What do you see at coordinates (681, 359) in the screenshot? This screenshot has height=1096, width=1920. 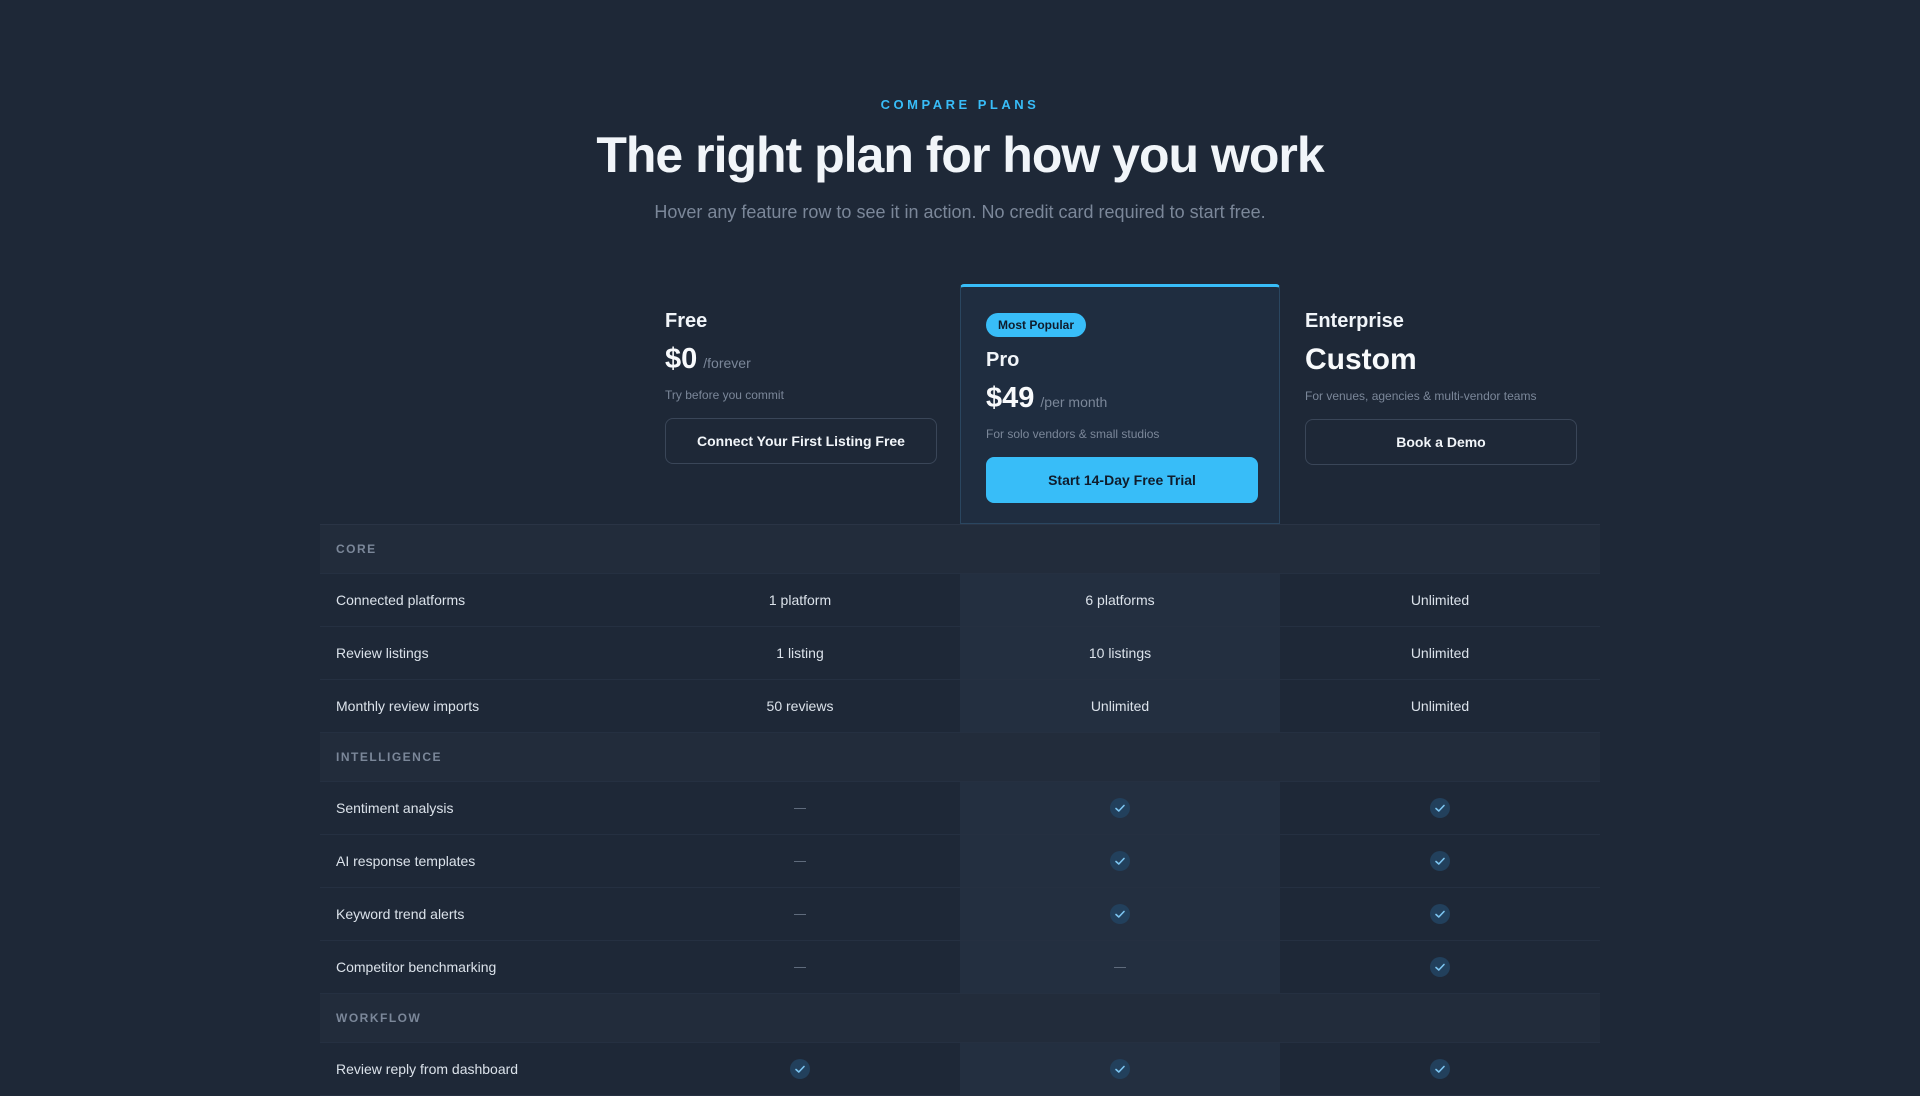 I see `plan-price: $0` at bounding box center [681, 359].